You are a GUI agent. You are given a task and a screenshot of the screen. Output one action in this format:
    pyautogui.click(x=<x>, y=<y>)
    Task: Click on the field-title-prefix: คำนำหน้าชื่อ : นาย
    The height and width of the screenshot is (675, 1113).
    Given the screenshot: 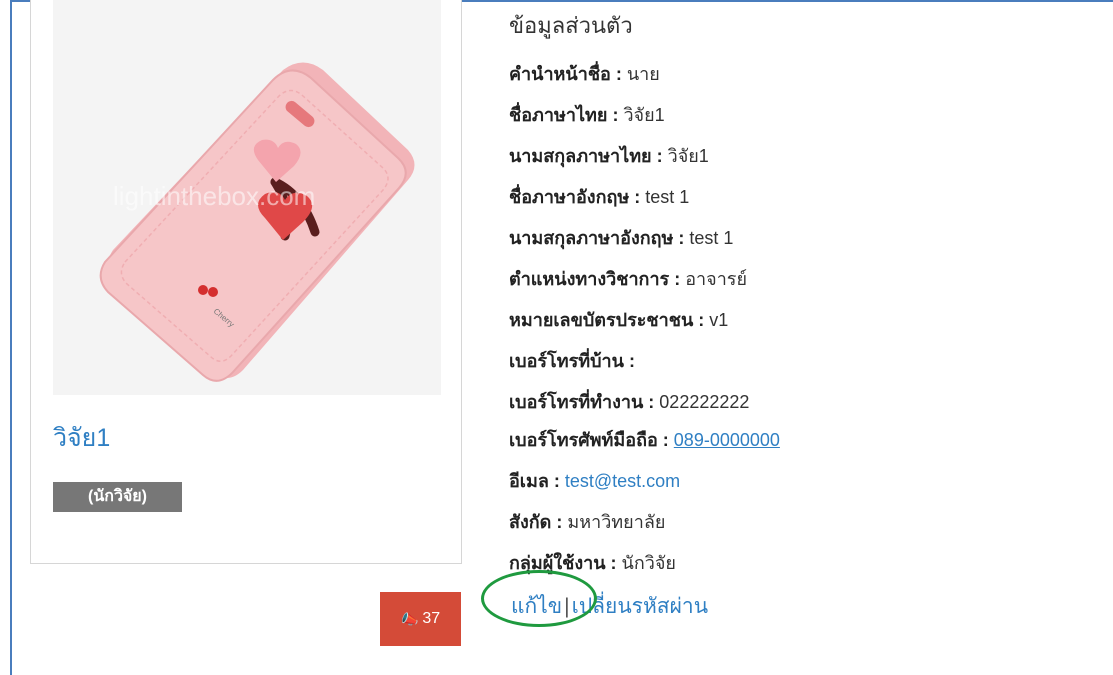 What is the action you would take?
    pyautogui.click(x=584, y=74)
    